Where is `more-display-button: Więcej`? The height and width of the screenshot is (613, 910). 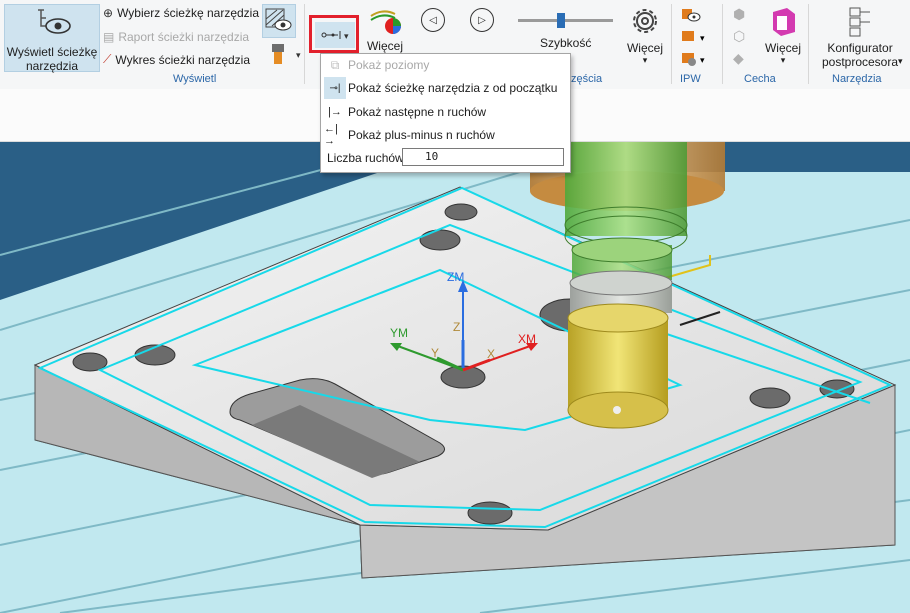
more-display-button: Więcej is located at coordinates (385, 29).